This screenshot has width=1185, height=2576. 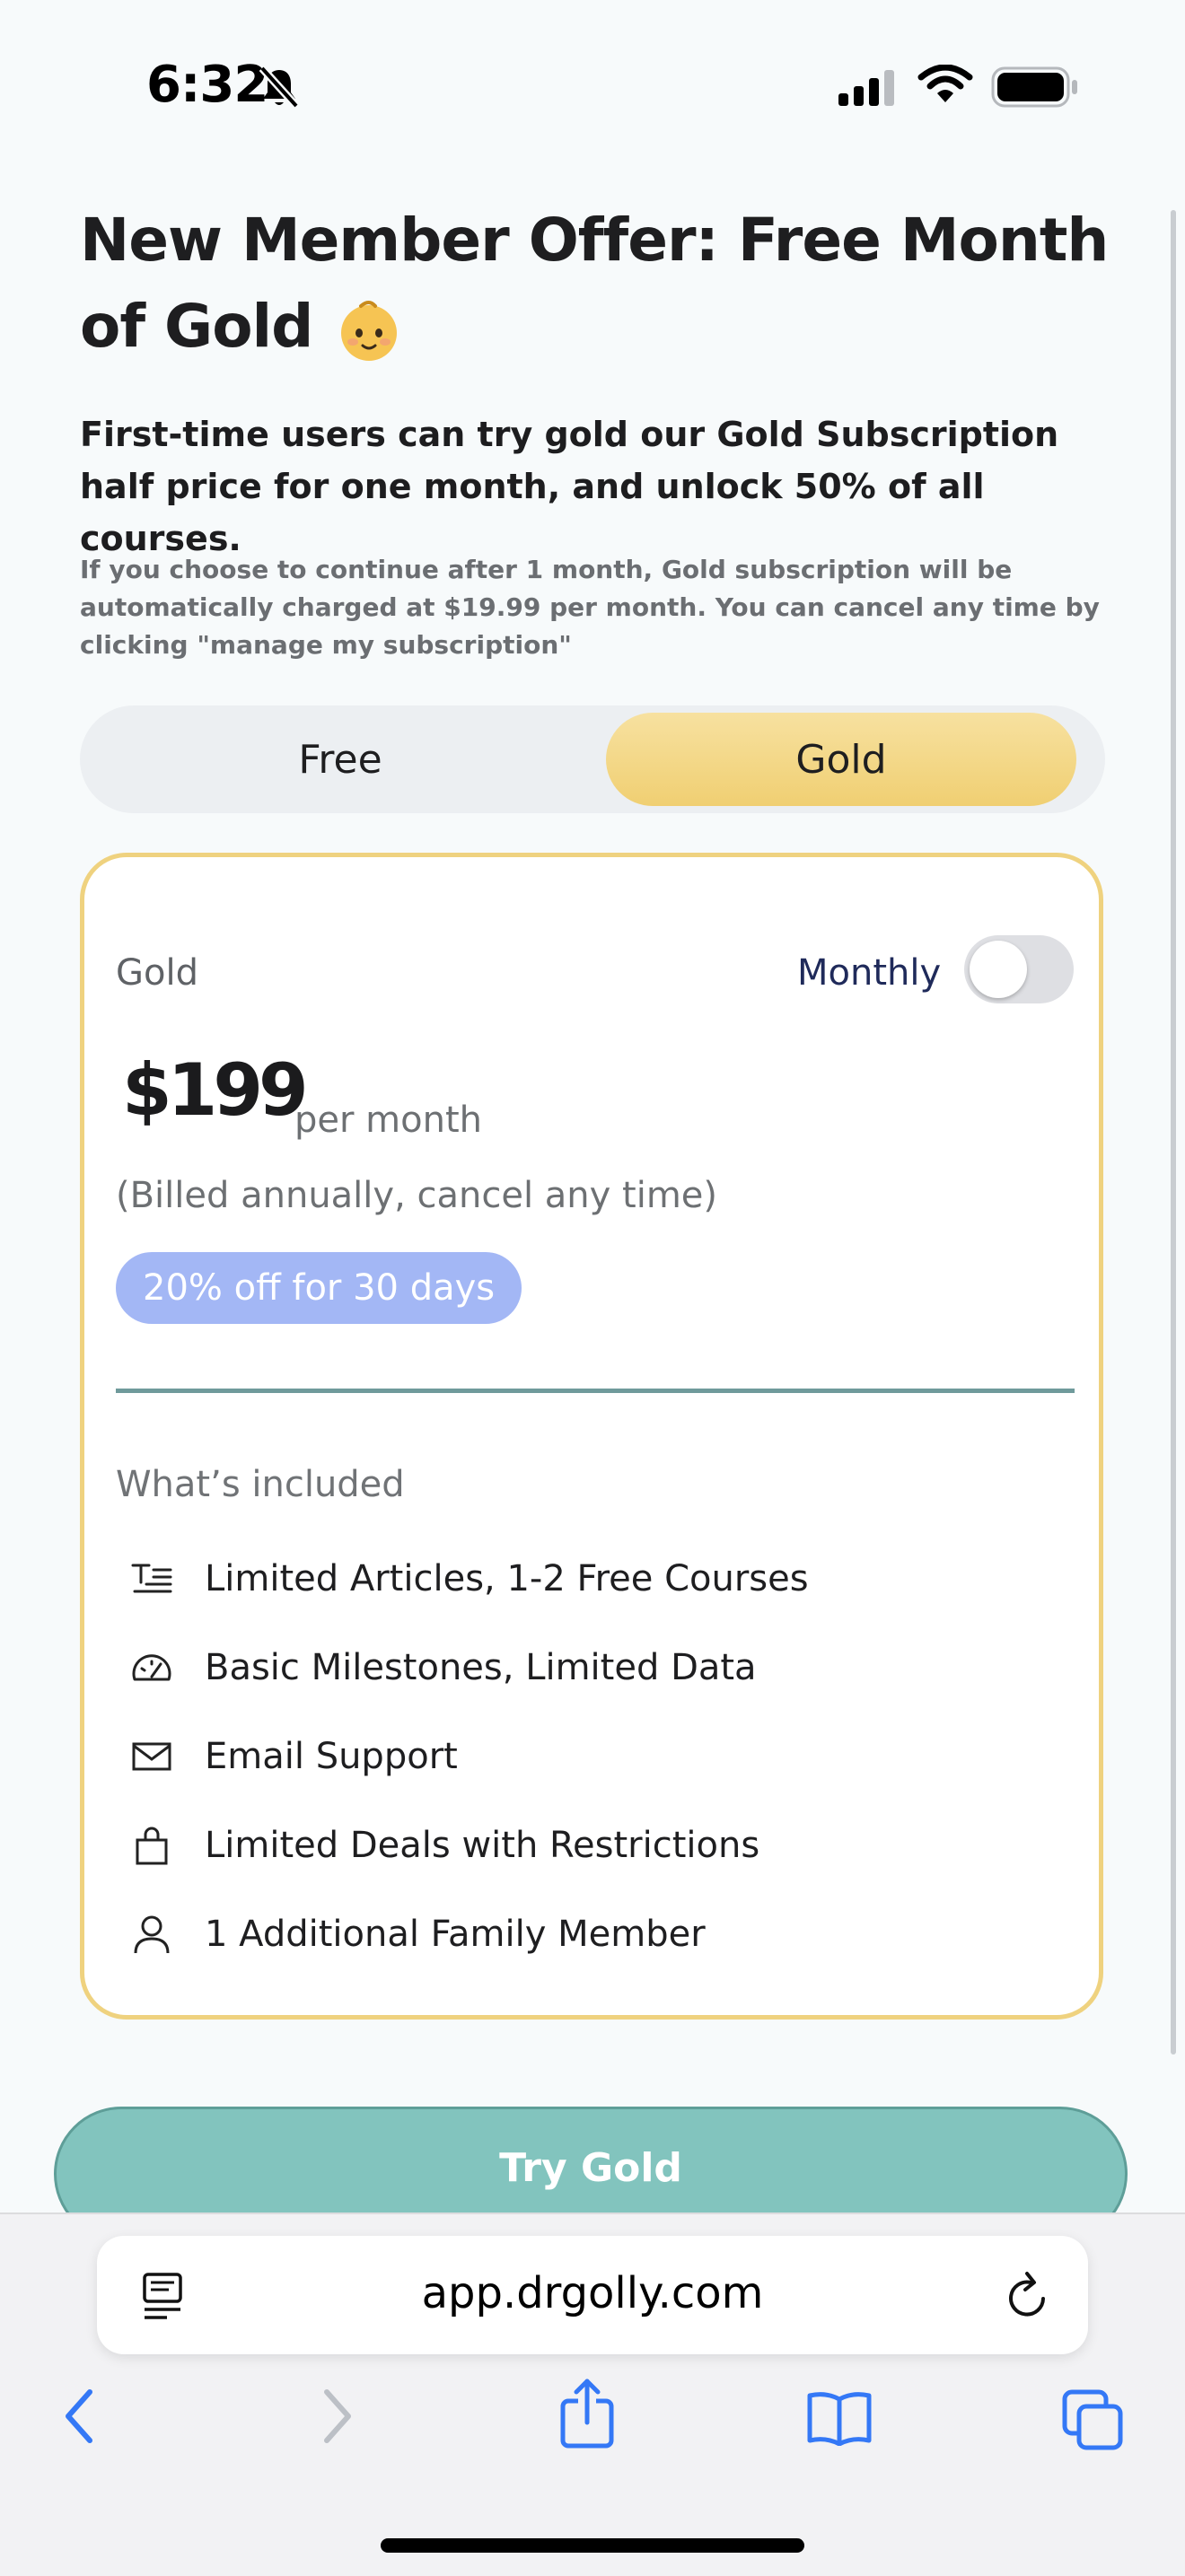 I want to click on toggle-knob, so click(x=998, y=969).